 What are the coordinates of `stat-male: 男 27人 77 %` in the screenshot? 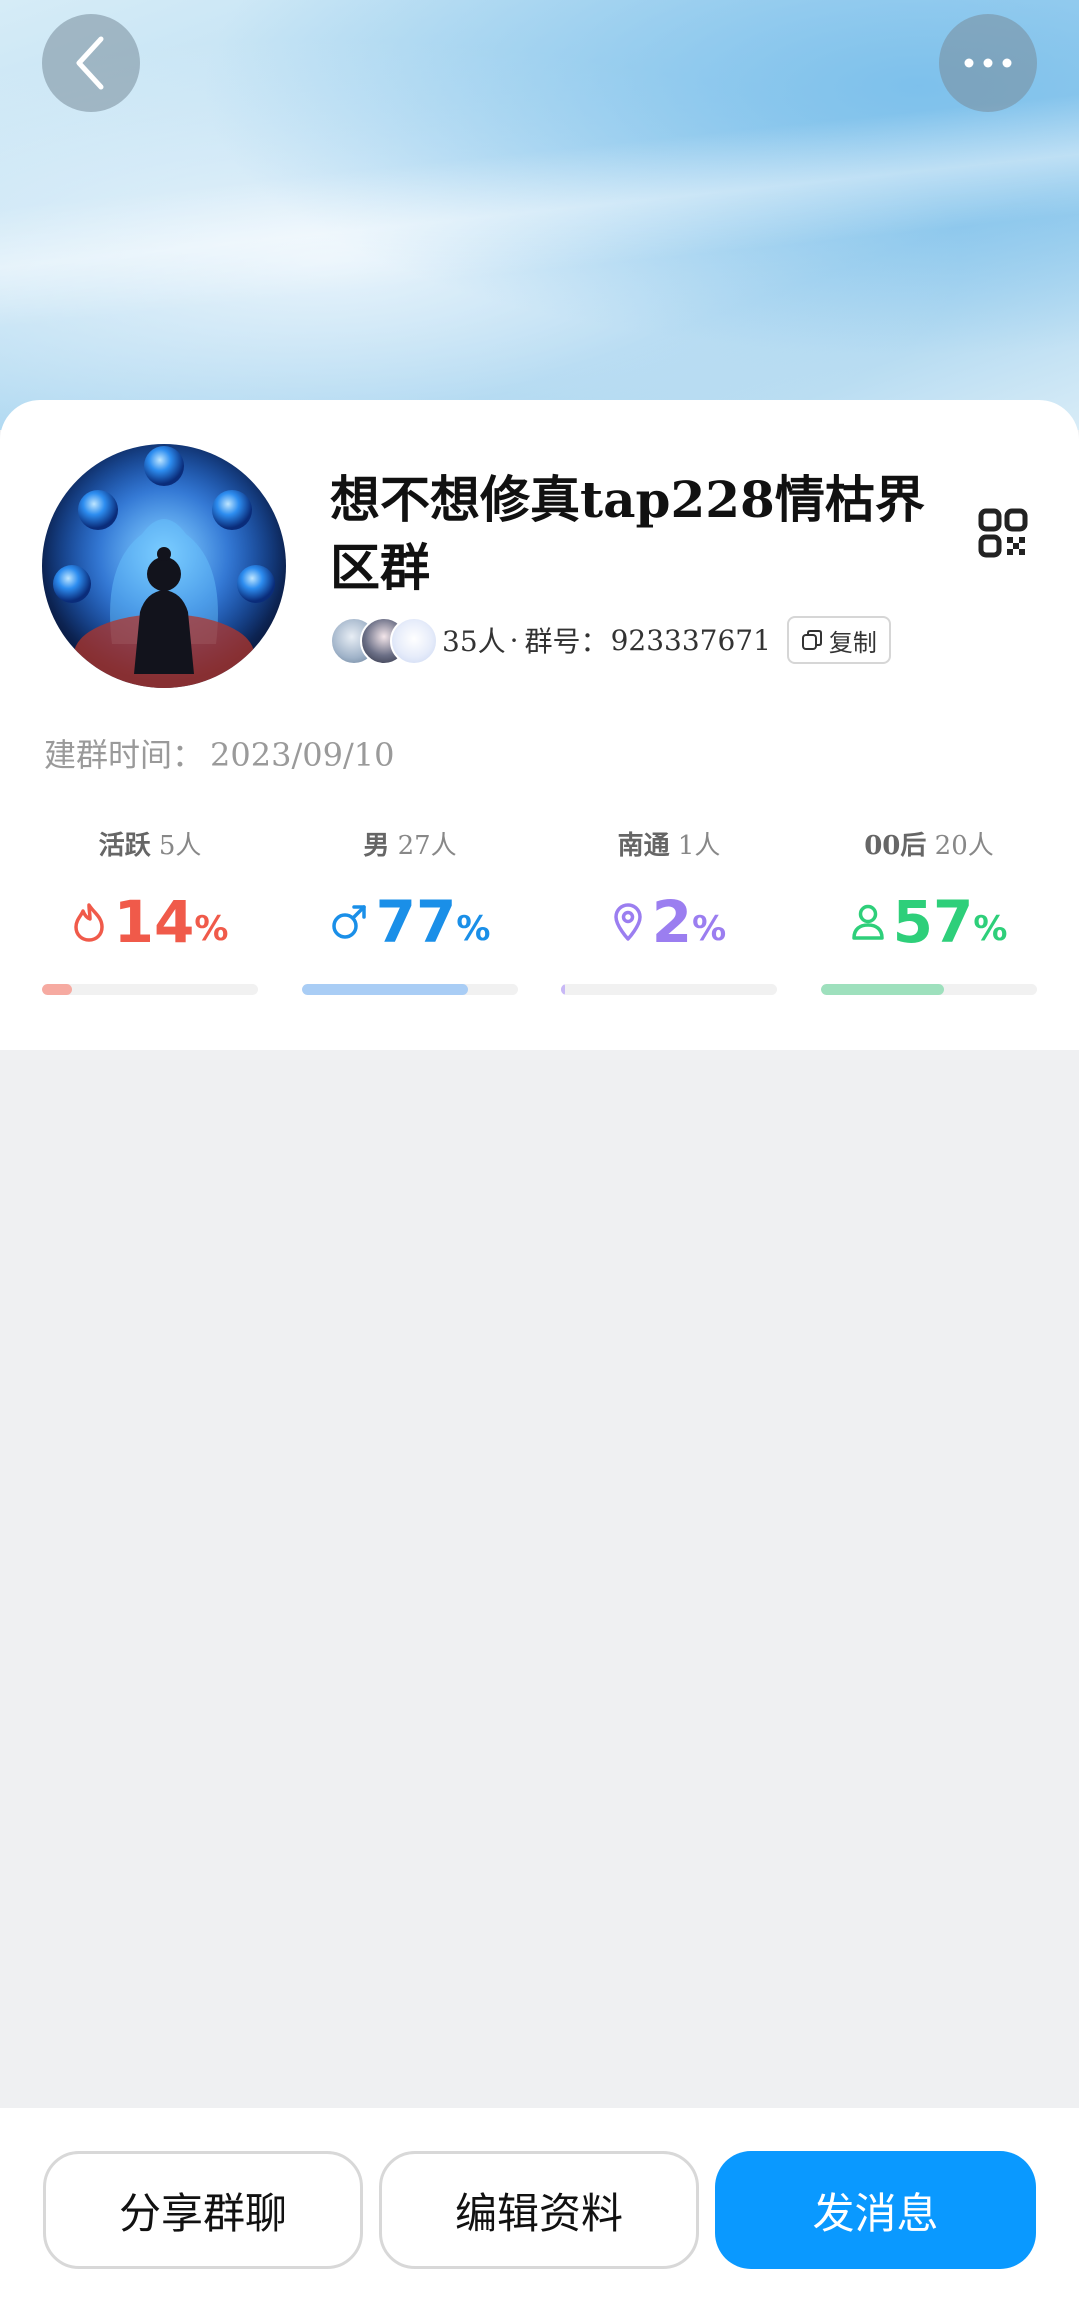 It's located at (410, 925).